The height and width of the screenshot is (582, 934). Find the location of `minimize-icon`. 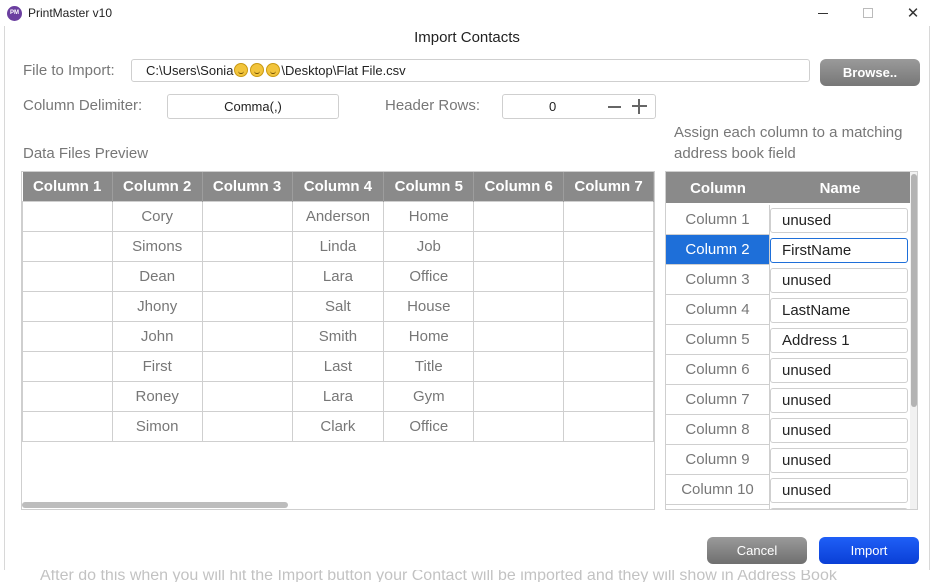

minimize-icon is located at coordinates (823, 13).